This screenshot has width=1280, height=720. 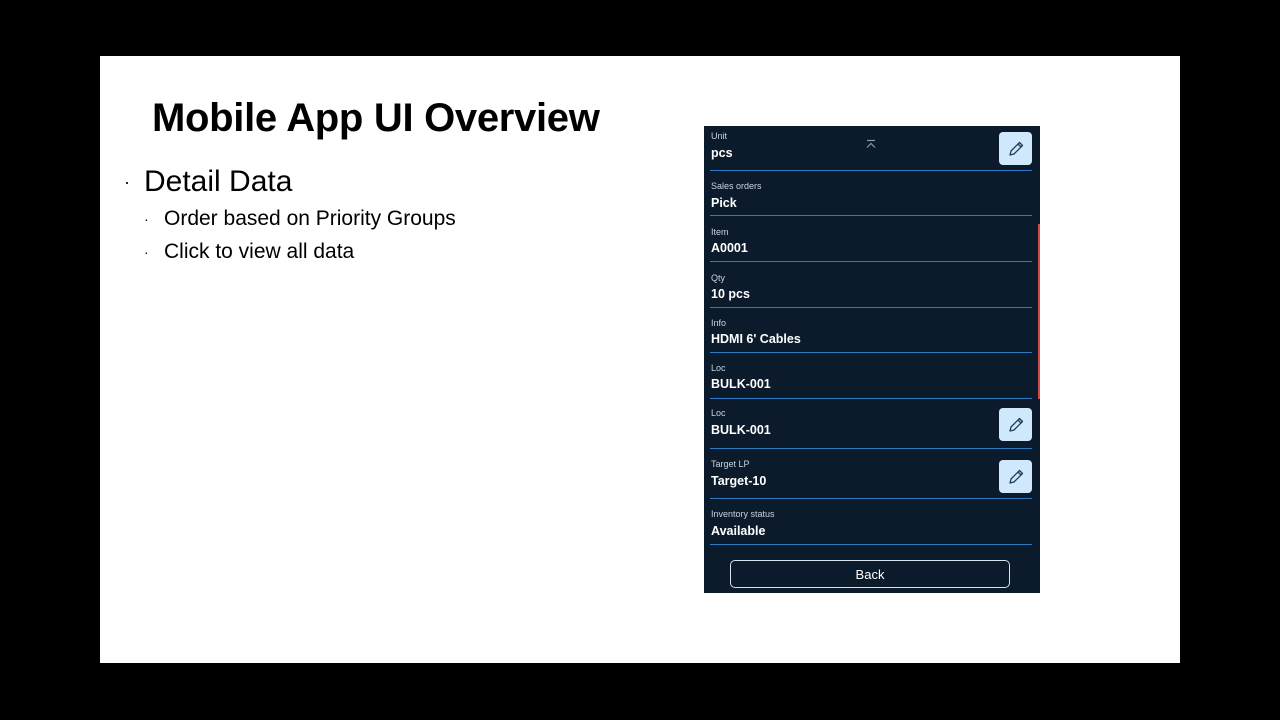 What do you see at coordinates (724, 203) in the screenshot?
I see `field-value: Pick` at bounding box center [724, 203].